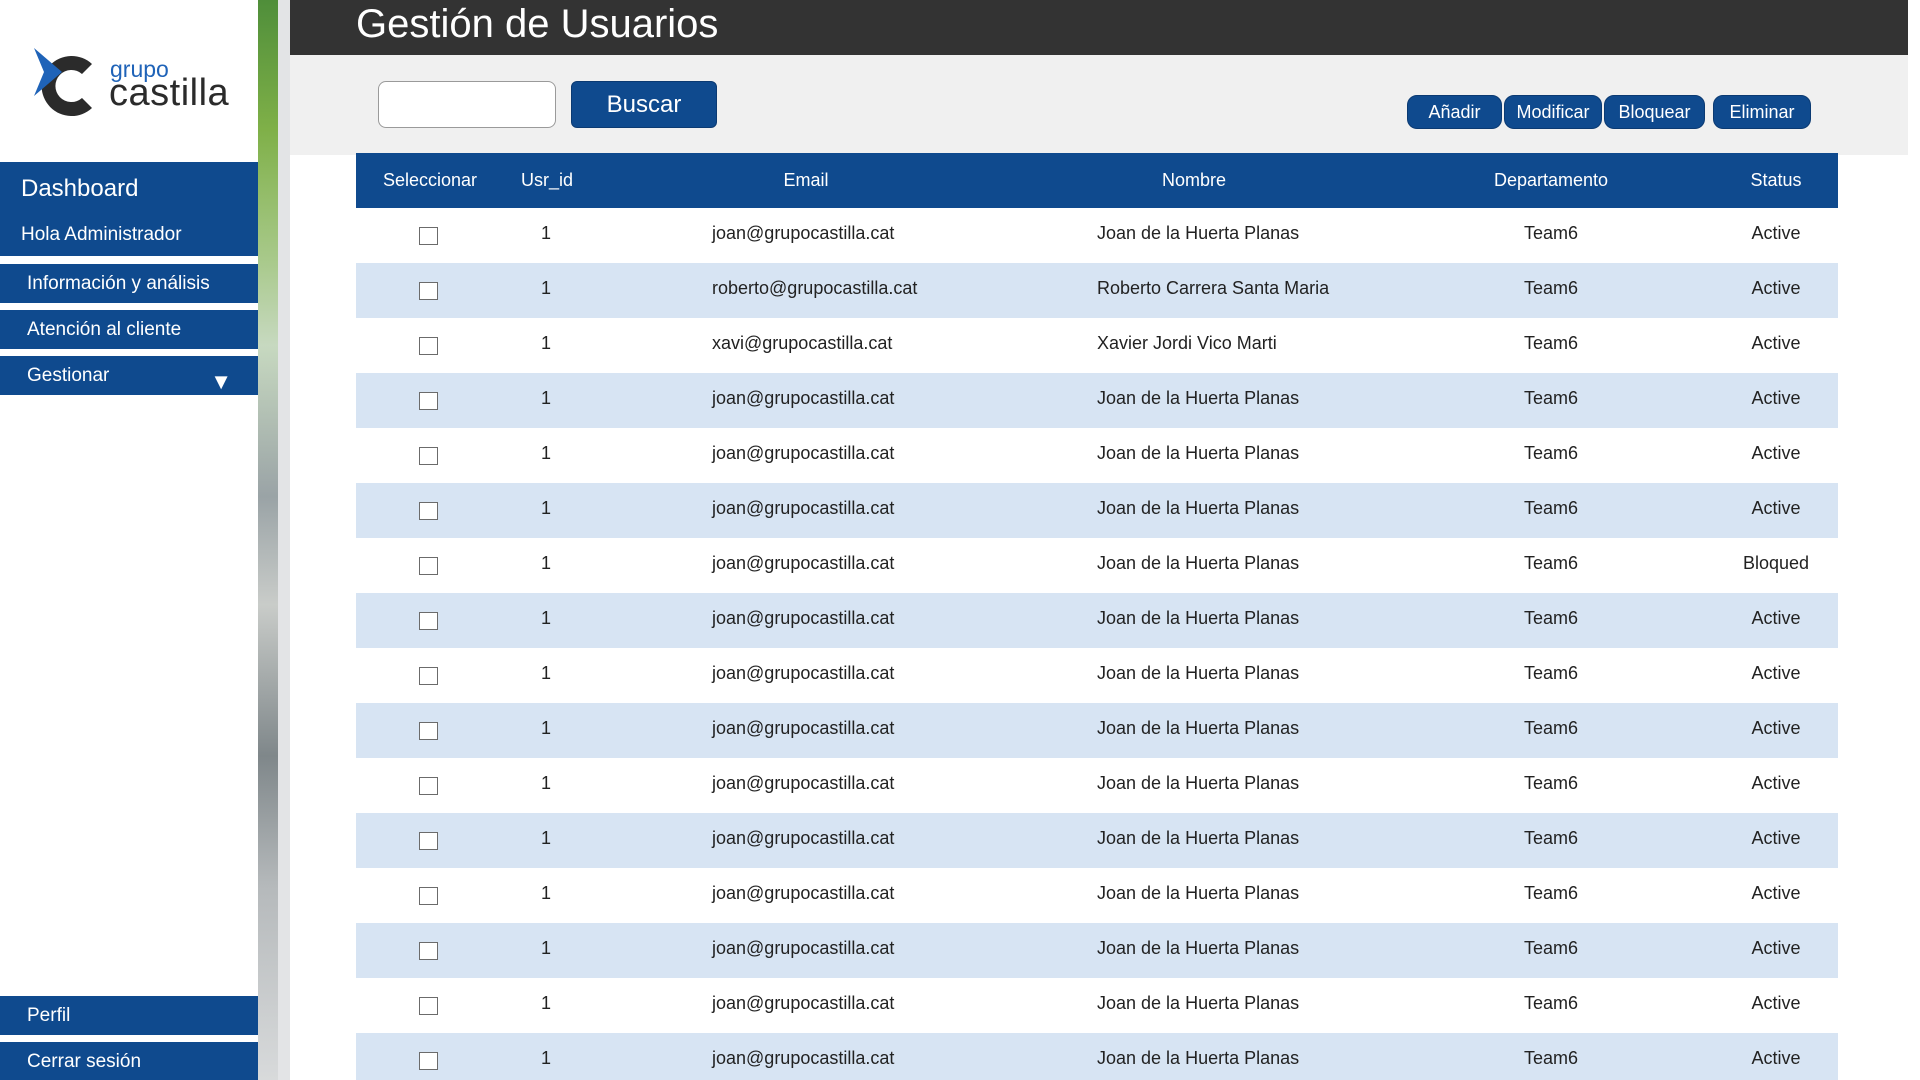  Describe the element at coordinates (129, 1061) in the screenshot. I see `sidebar-item-cerrar-sesion: Cerrar sesión` at that location.